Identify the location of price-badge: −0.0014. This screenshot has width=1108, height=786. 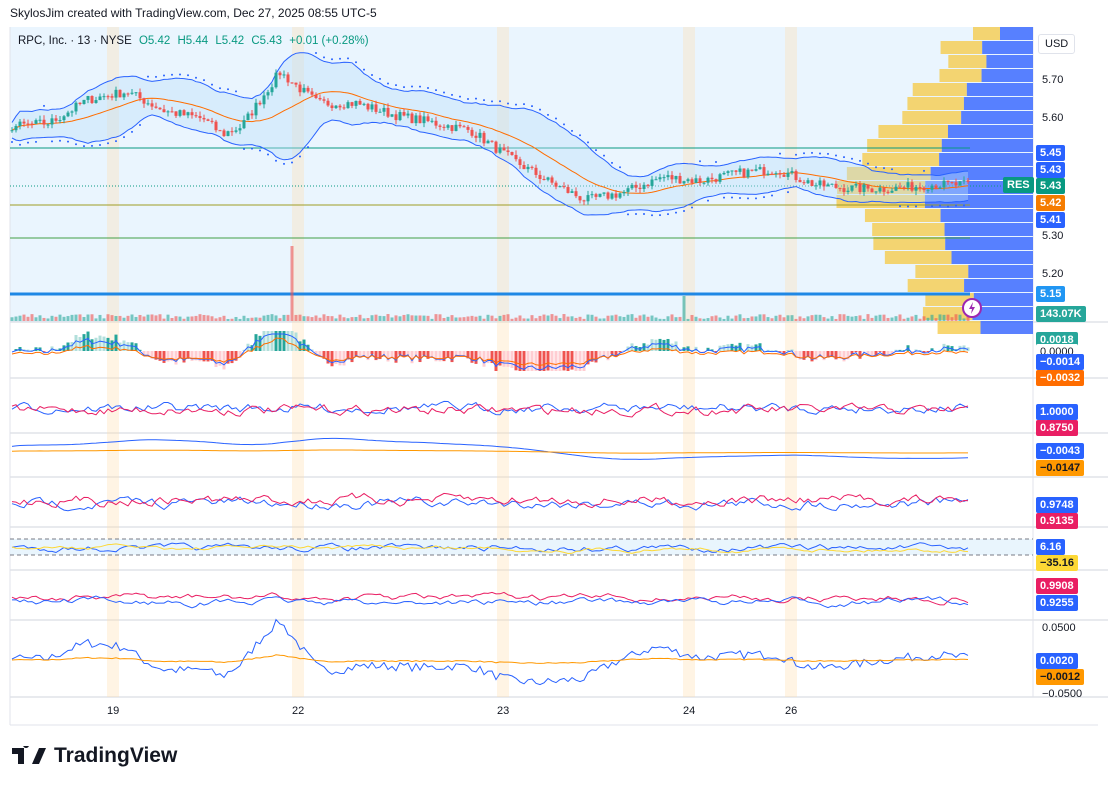
(1060, 362).